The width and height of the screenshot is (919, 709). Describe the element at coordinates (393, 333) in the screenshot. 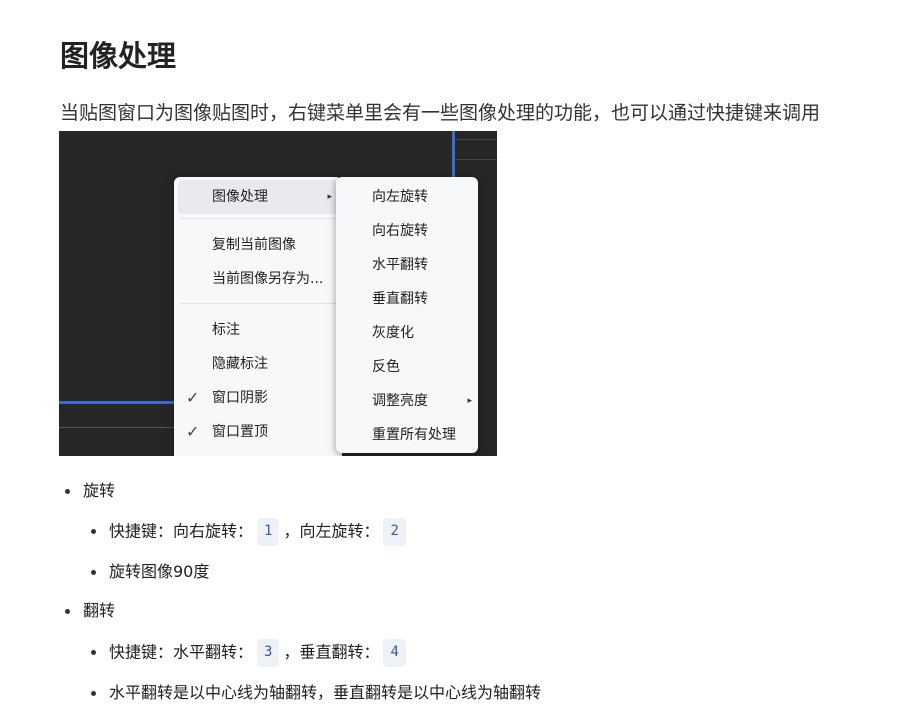

I see `menu-item-label: 灰度化` at that location.